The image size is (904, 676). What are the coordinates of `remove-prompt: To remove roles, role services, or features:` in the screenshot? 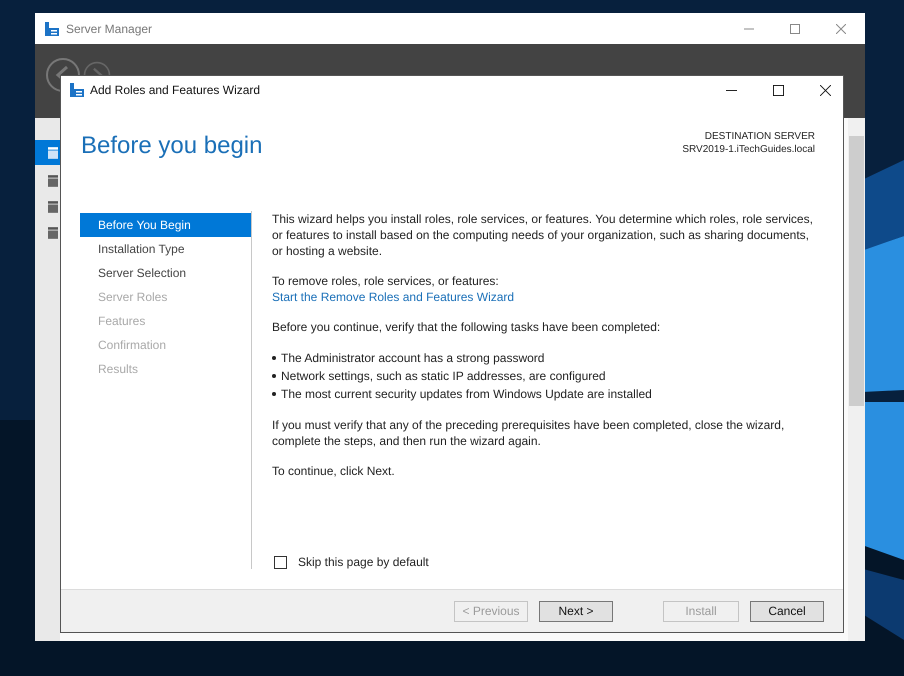 It's located at (386, 281).